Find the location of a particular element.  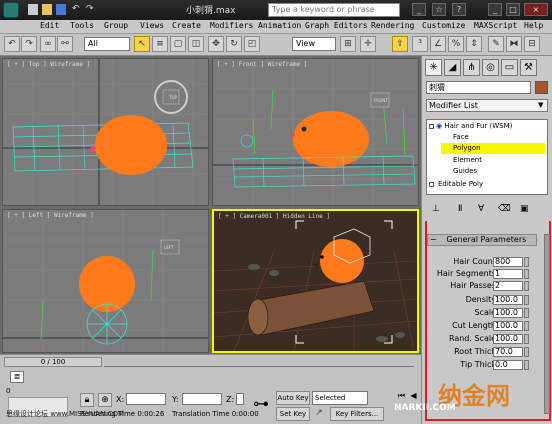

hierarchy-tab-icon: ⋔ is located at coordinates (471, 67).